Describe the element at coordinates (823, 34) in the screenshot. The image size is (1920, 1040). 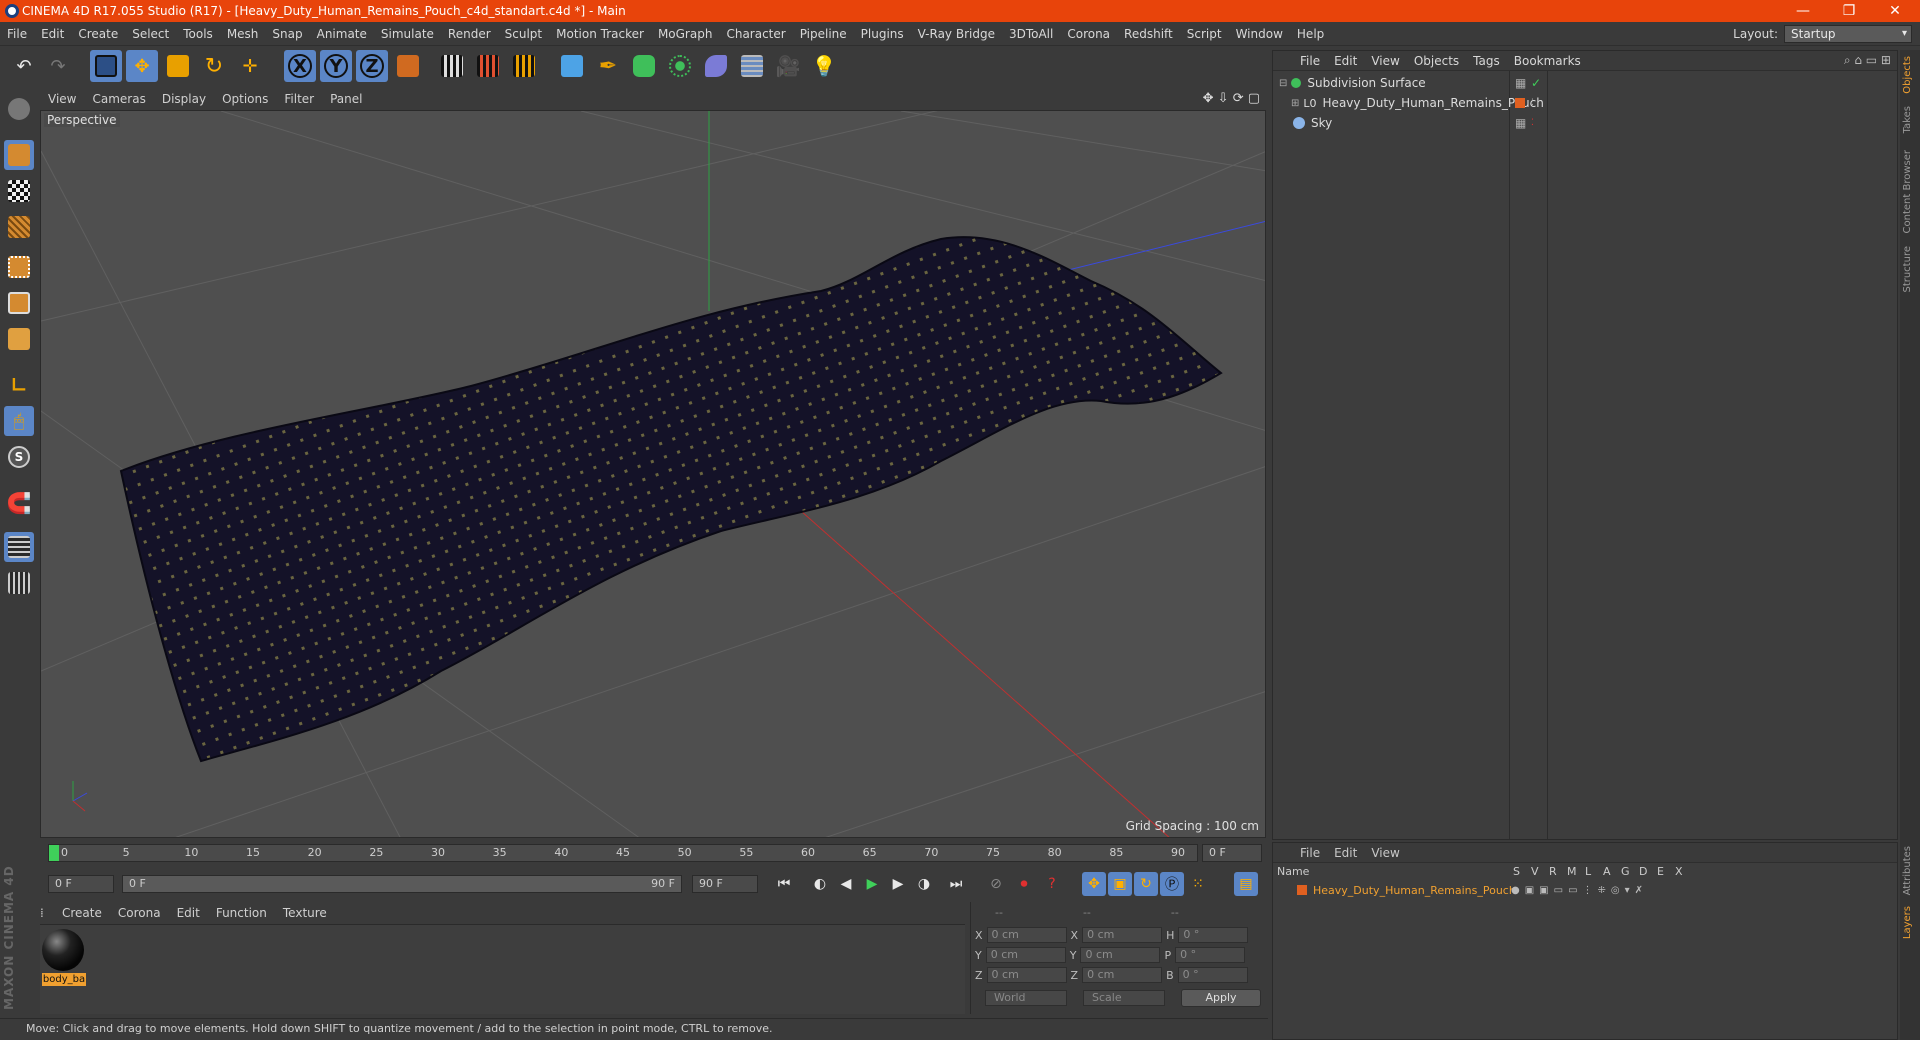
I see `menu-pipeline: Pipeline` at that location.